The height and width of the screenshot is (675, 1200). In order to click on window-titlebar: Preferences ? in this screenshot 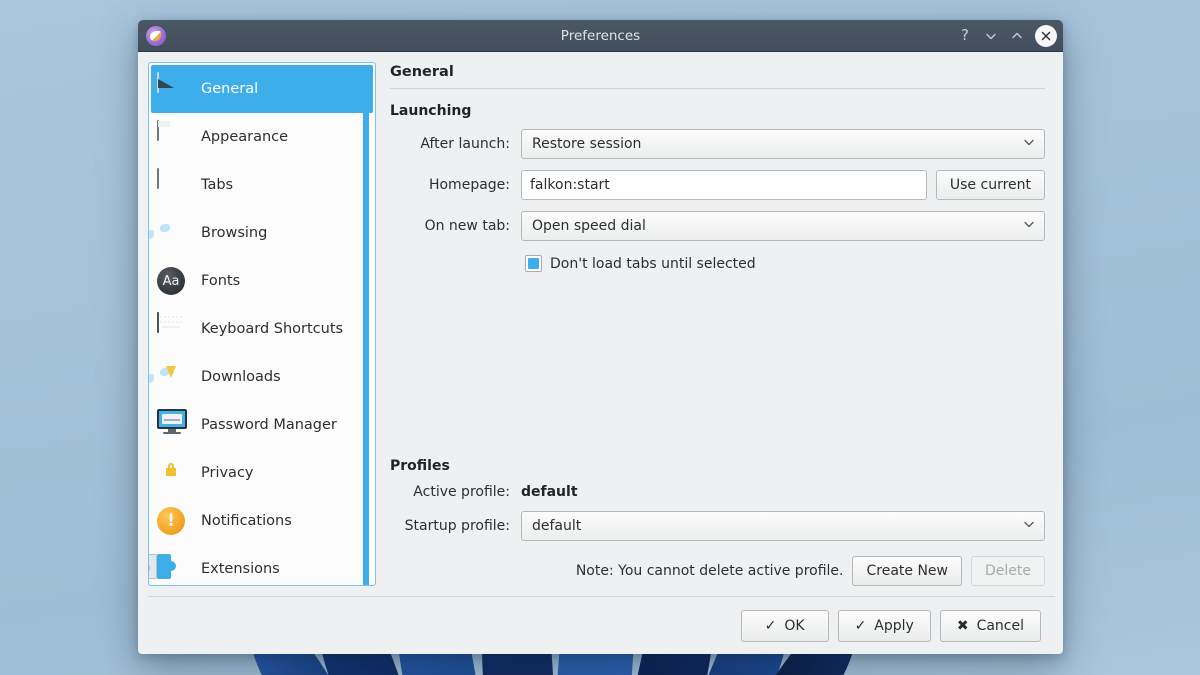, I will do `click(600, 36)`.